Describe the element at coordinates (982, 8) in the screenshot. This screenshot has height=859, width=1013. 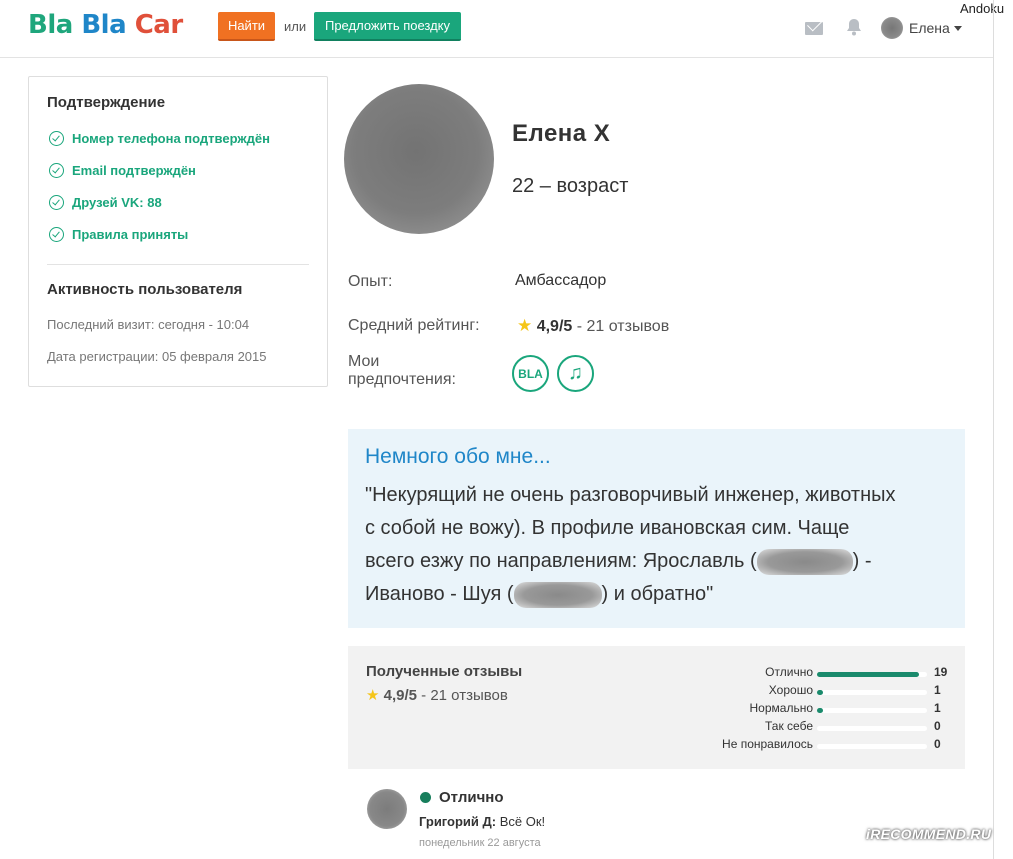
I see `watermark-top: Andoku` at that location.